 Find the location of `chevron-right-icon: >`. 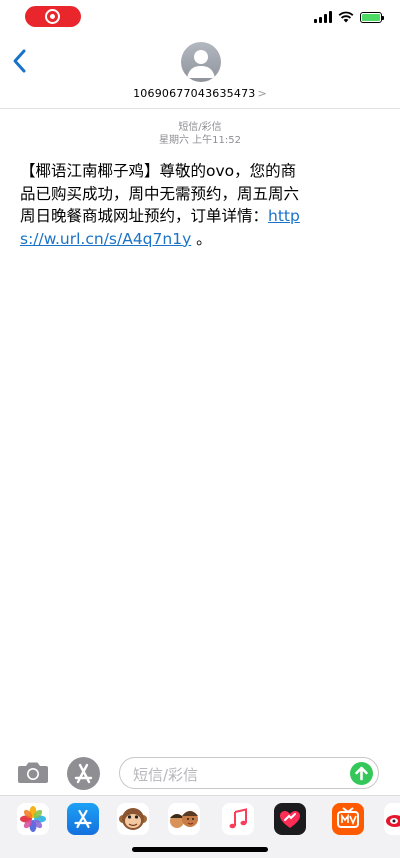

chevron-right-icon: > is located at coordinates (262, 93).